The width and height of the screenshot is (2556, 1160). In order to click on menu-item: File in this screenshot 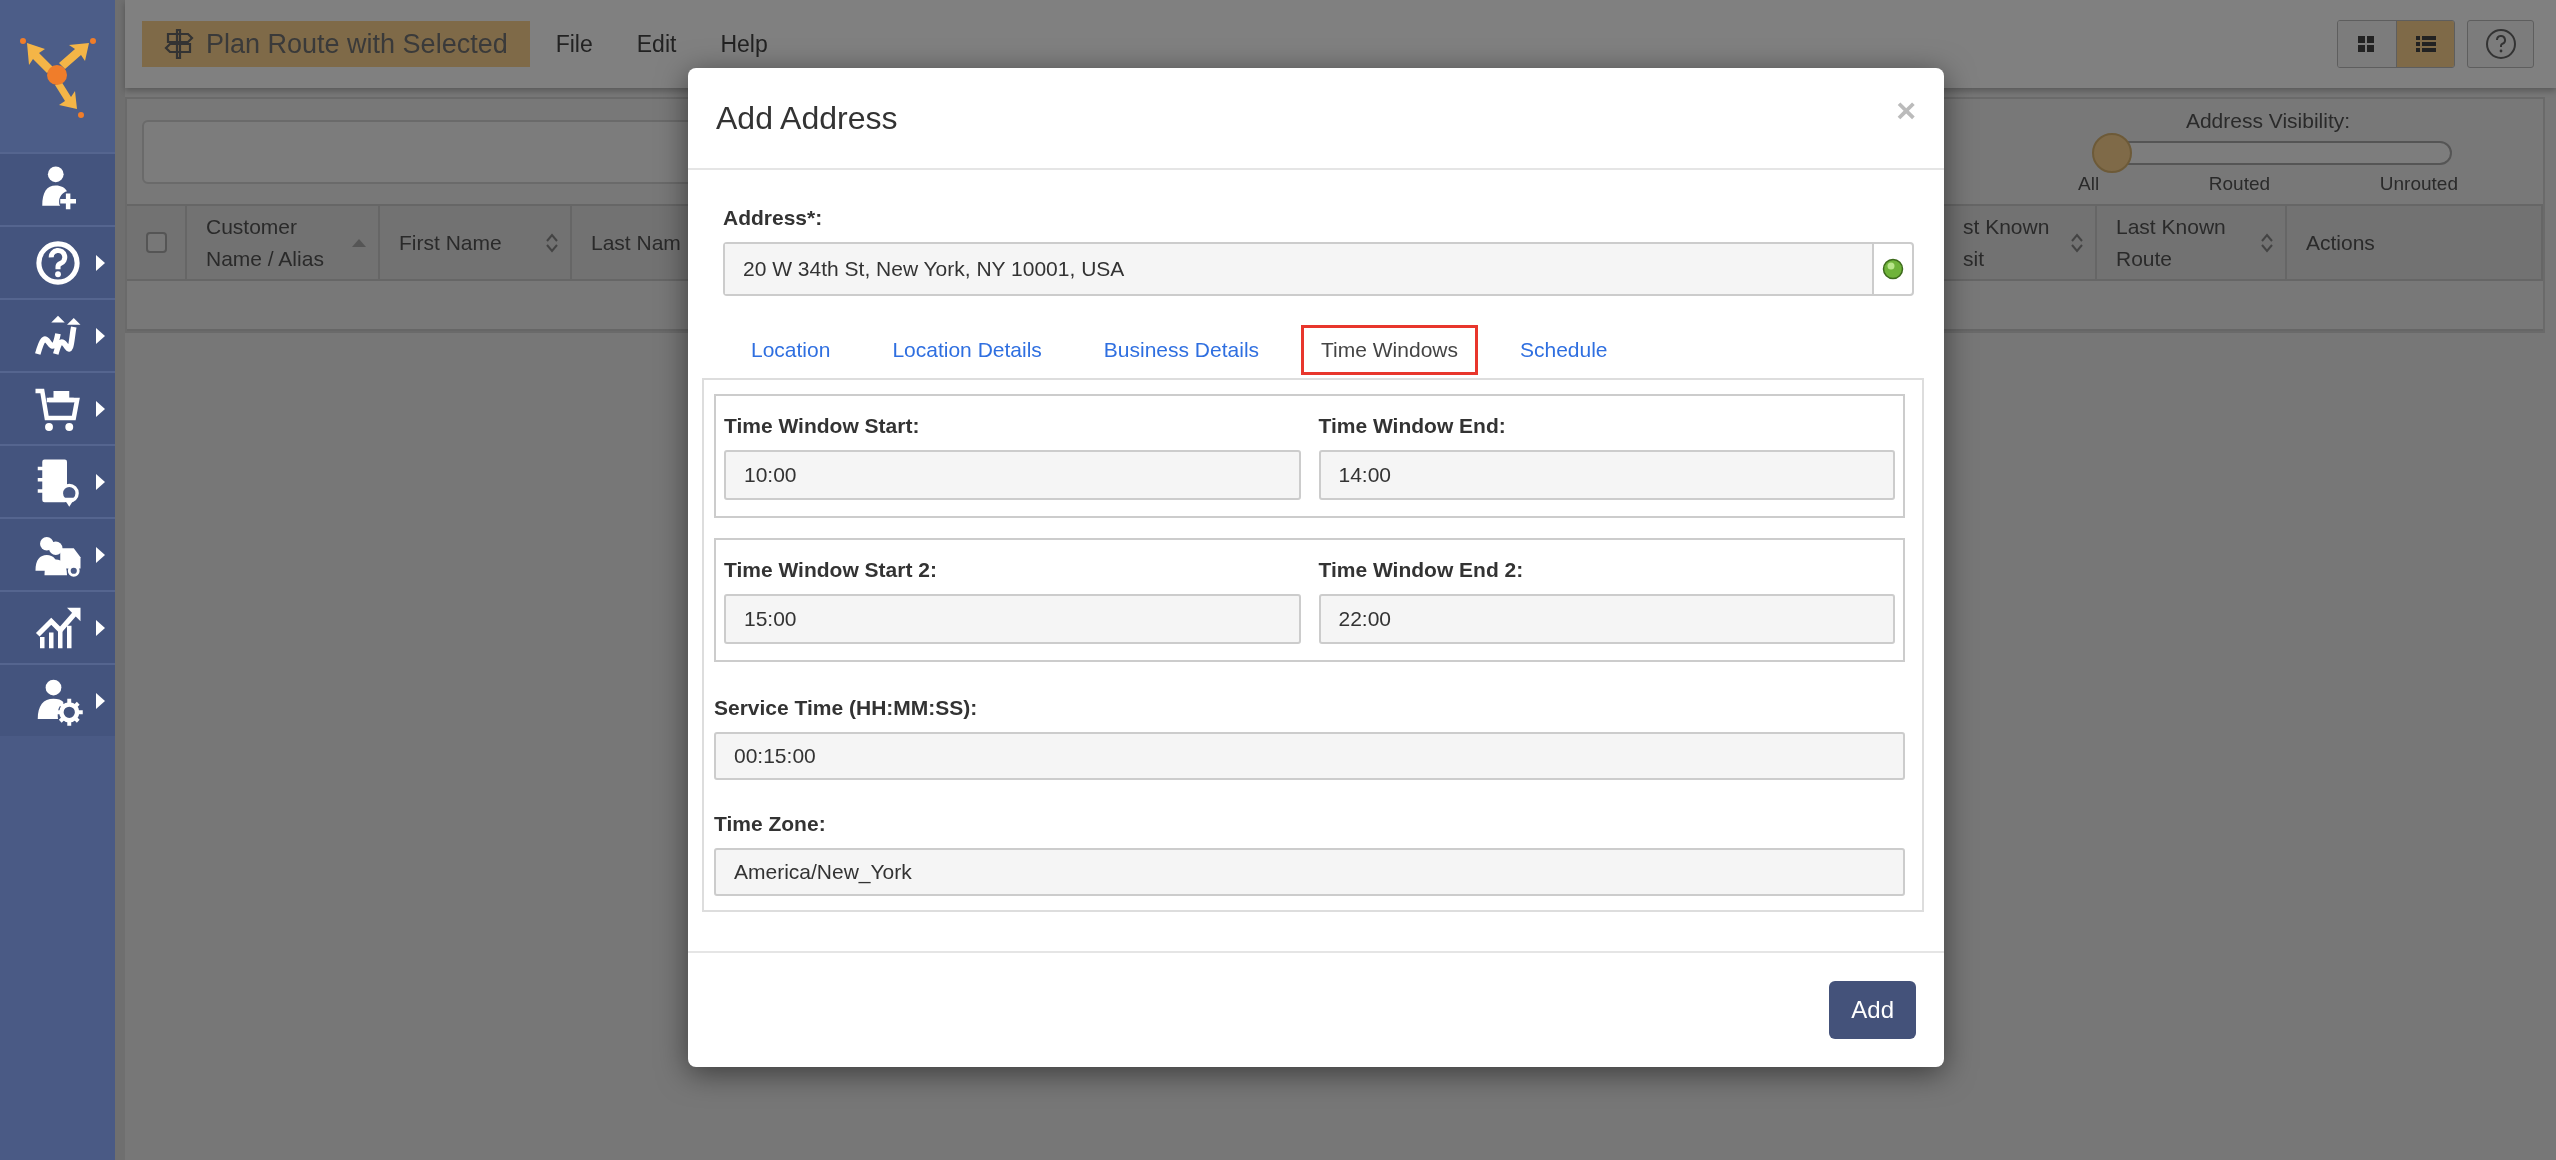, I will do `click(574, 44)`.